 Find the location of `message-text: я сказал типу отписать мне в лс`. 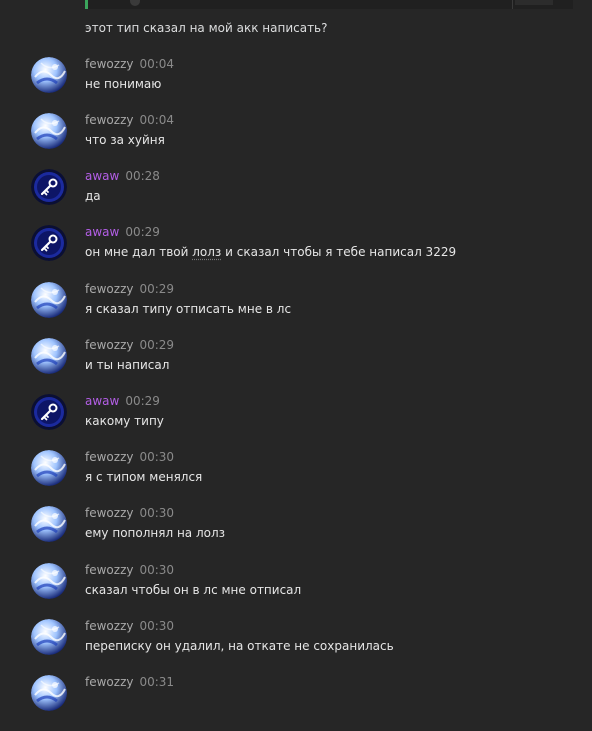

message-text: я сказал типу отписать мне в лс is located at coordinates (188, 309).